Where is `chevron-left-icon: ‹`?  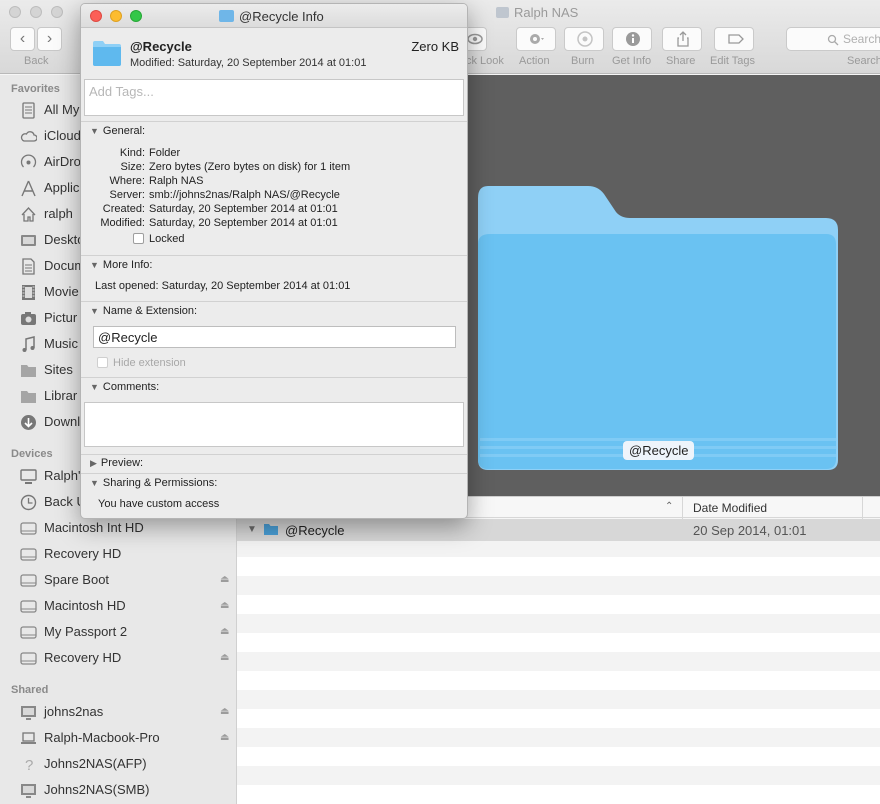
chevron-left-icon: ‹ is located at coordinates (22, 38).